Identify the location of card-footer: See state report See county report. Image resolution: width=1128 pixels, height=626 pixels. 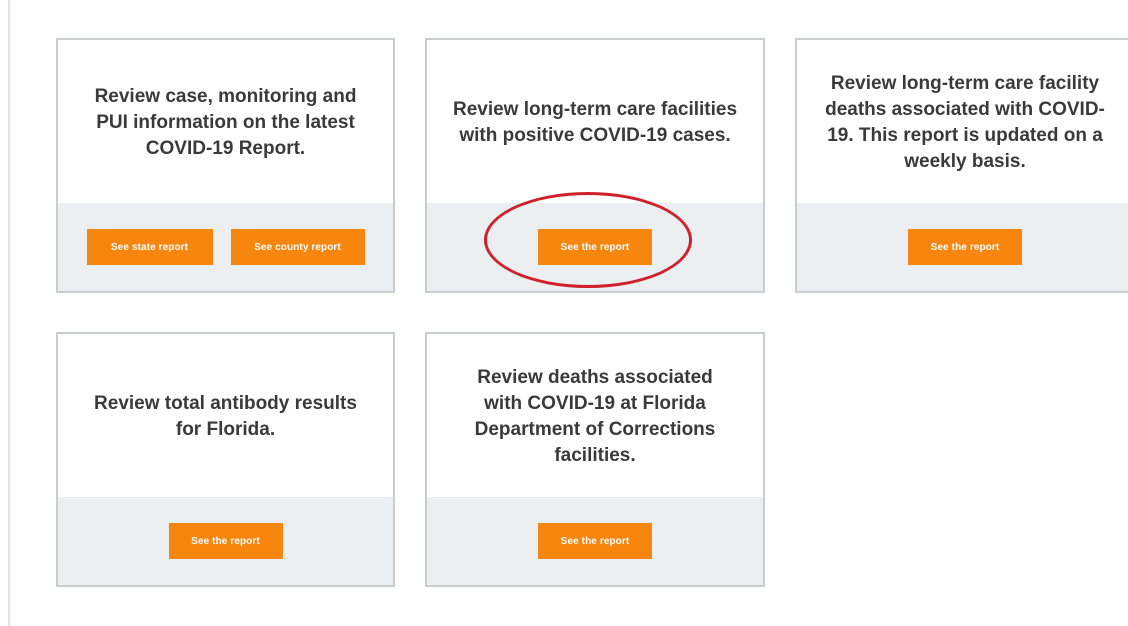
(225, 247).